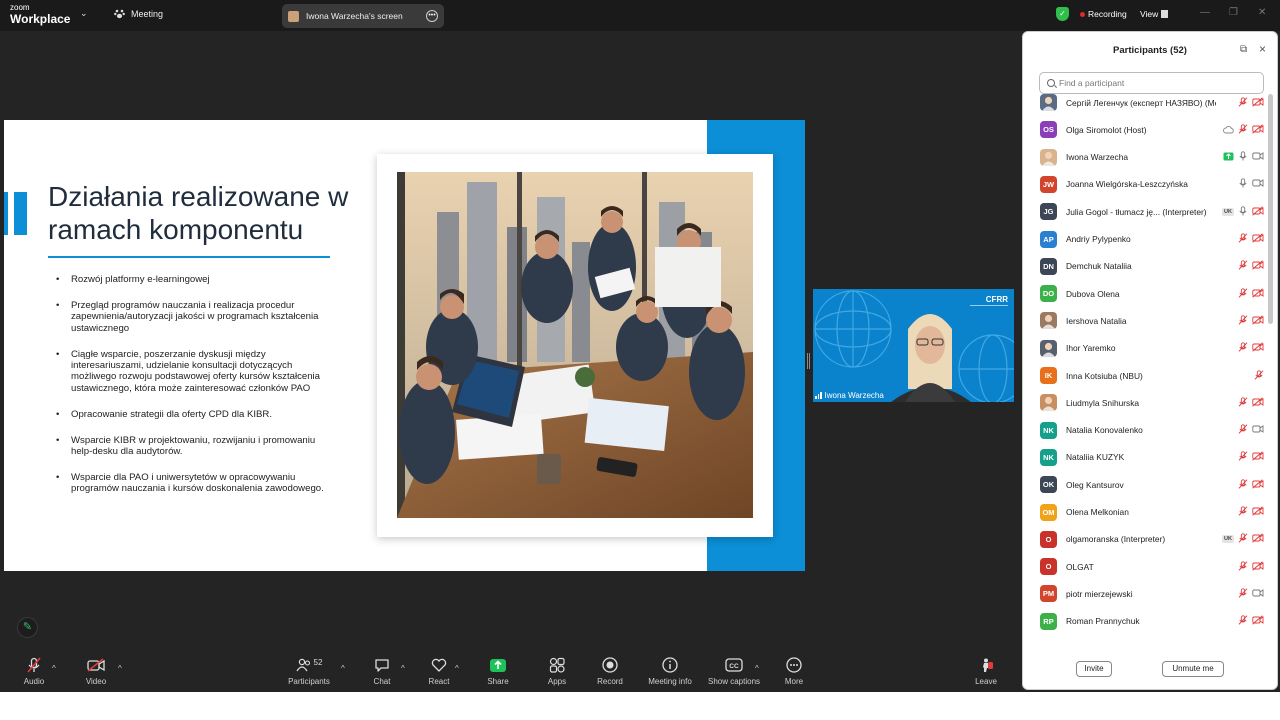  Describe the element at coordinates (498, 670) in the screenshot. I see `share-button: Share` at that location.